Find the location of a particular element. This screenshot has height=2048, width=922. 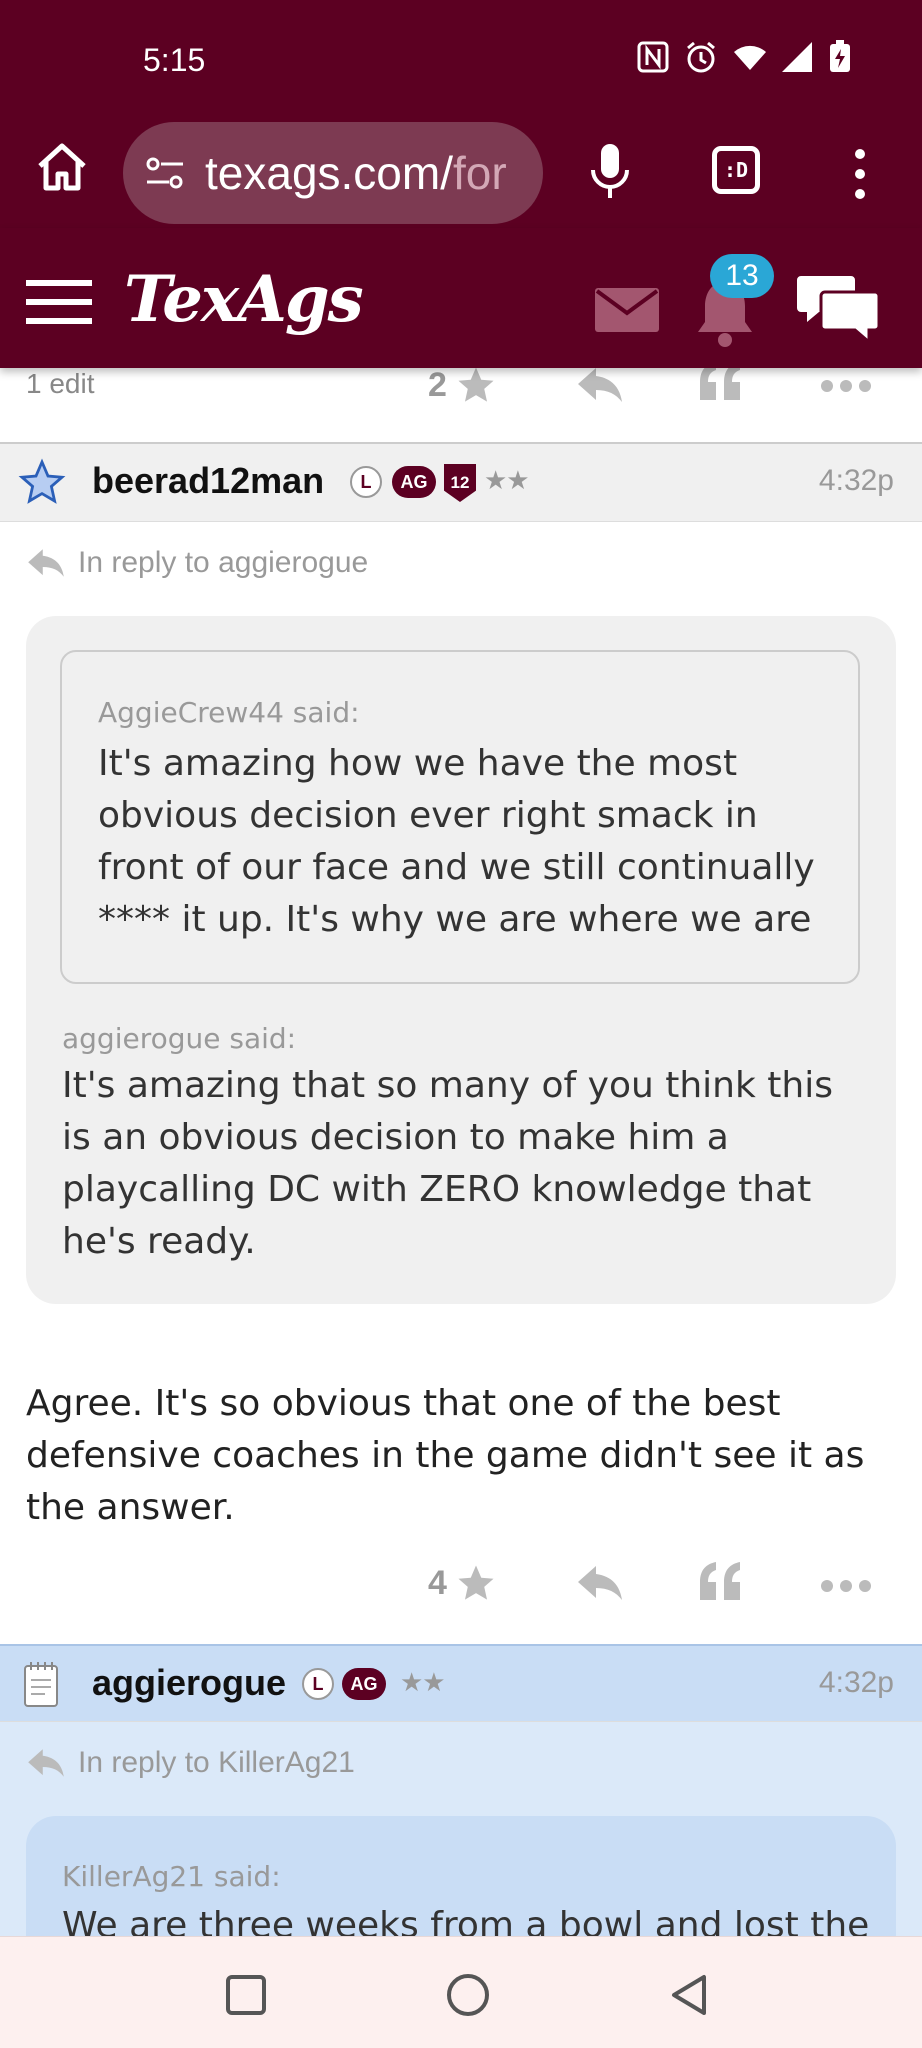

more-vert-icon is located at coordinates (860, 174).